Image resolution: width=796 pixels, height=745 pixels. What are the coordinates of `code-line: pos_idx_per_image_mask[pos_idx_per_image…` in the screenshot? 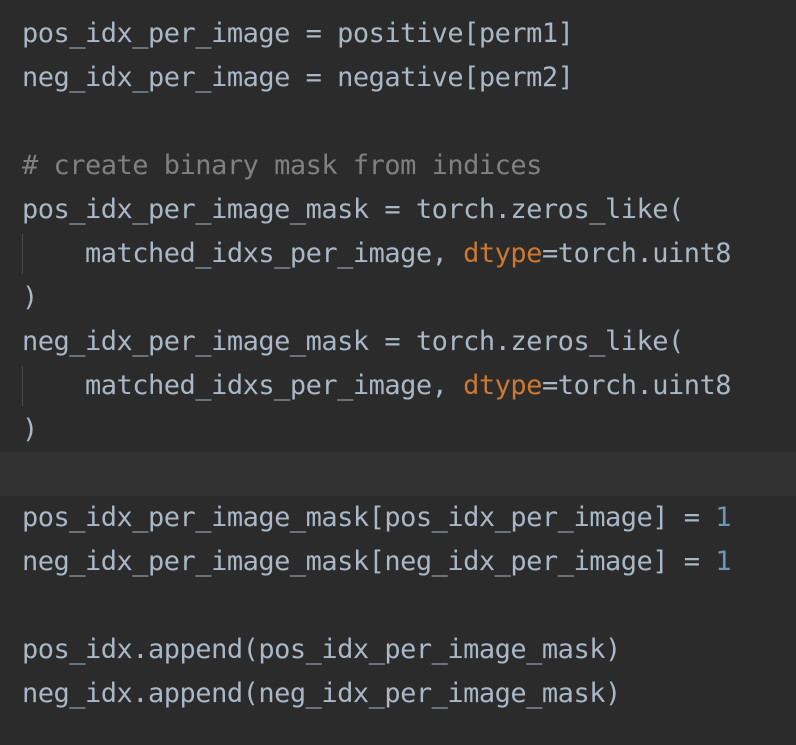 It's located at (398, 518).